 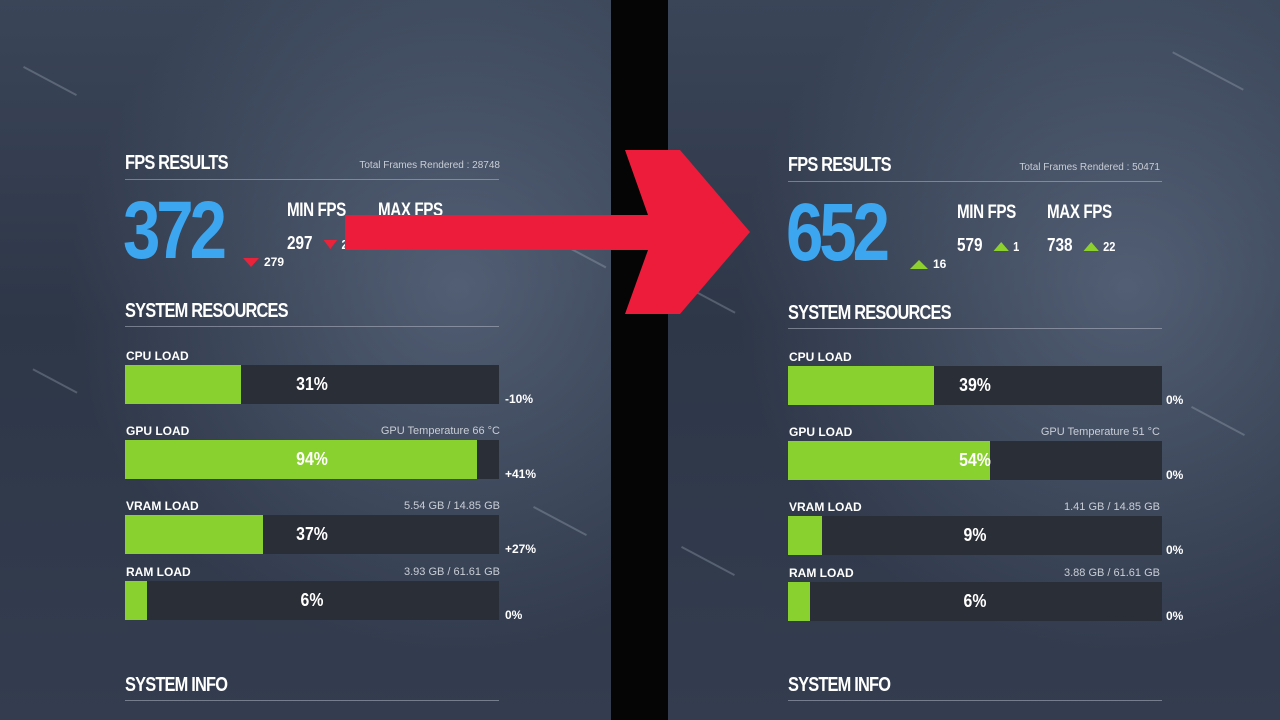 I want to click on max-fps-value: 738 22, so click(x=1081, y=245).